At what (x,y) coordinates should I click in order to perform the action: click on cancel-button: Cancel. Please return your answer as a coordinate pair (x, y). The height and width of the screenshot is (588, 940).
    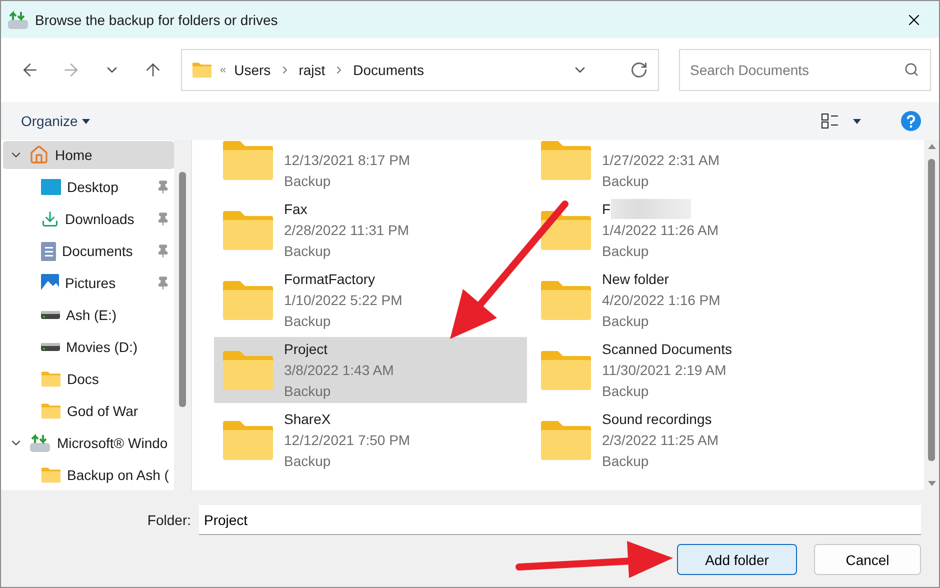
    Looking at the image, I should click on (867, 559).